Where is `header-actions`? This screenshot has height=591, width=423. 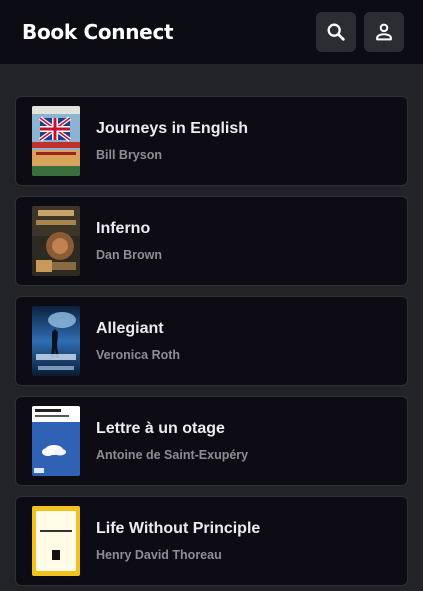
header-actions is located at coordinates (360, 32).